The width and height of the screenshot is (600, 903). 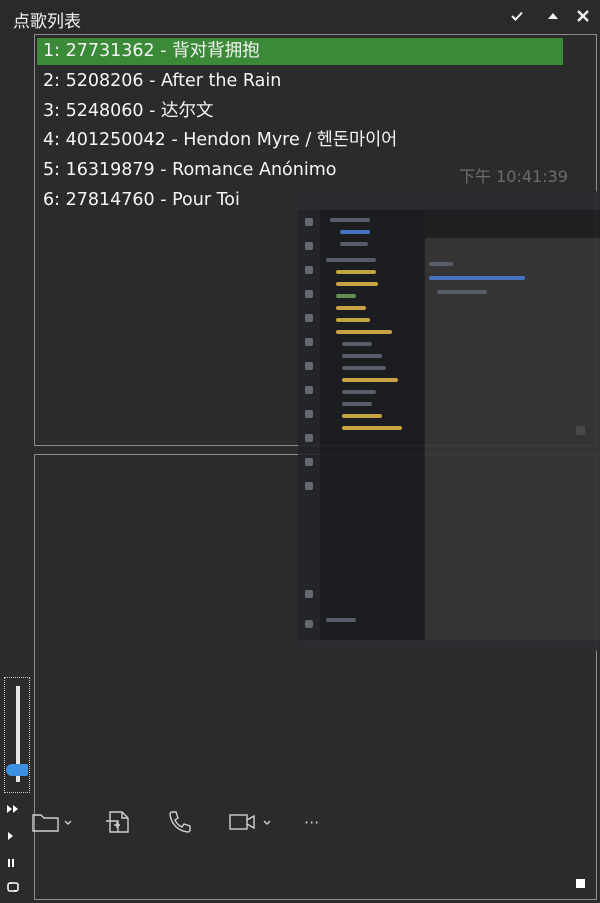 I want to click on video-camera-icon, so click(x=254, y=822).